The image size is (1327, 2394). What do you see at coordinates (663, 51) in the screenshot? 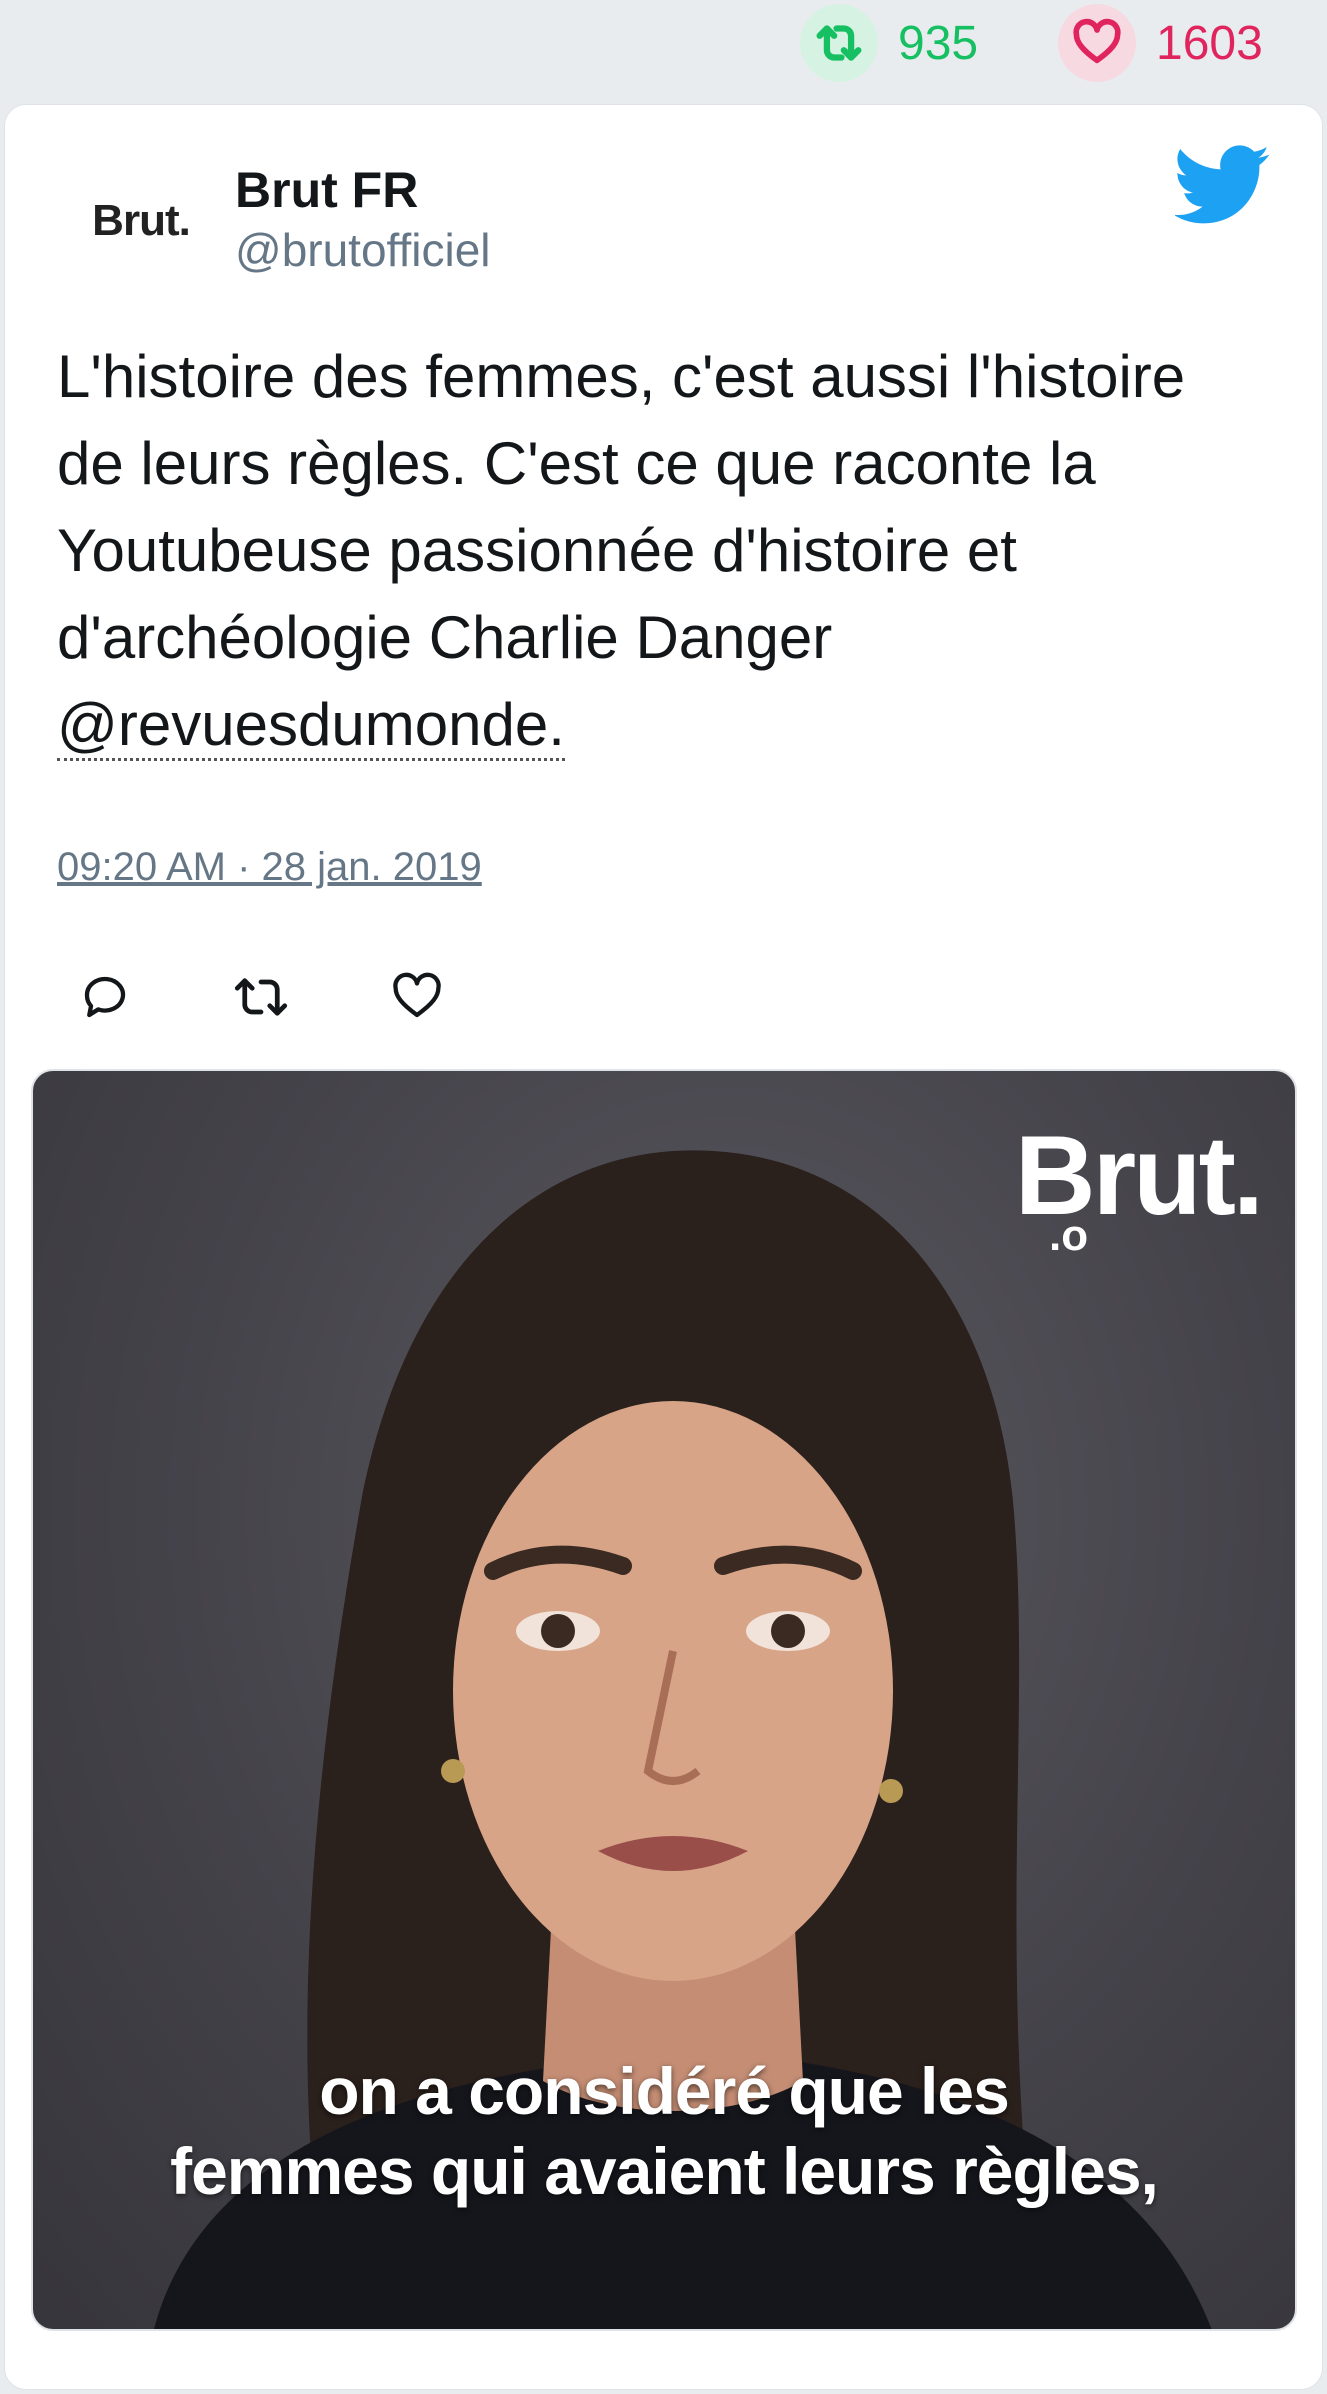
I see `engagement-stats-bar: 935 1603` at bounding box center [663, 51].